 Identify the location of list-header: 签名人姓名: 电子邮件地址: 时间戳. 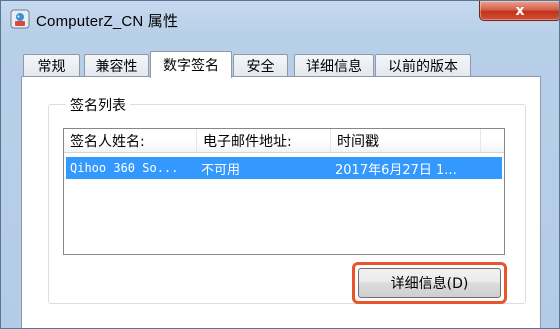
(284, 141).